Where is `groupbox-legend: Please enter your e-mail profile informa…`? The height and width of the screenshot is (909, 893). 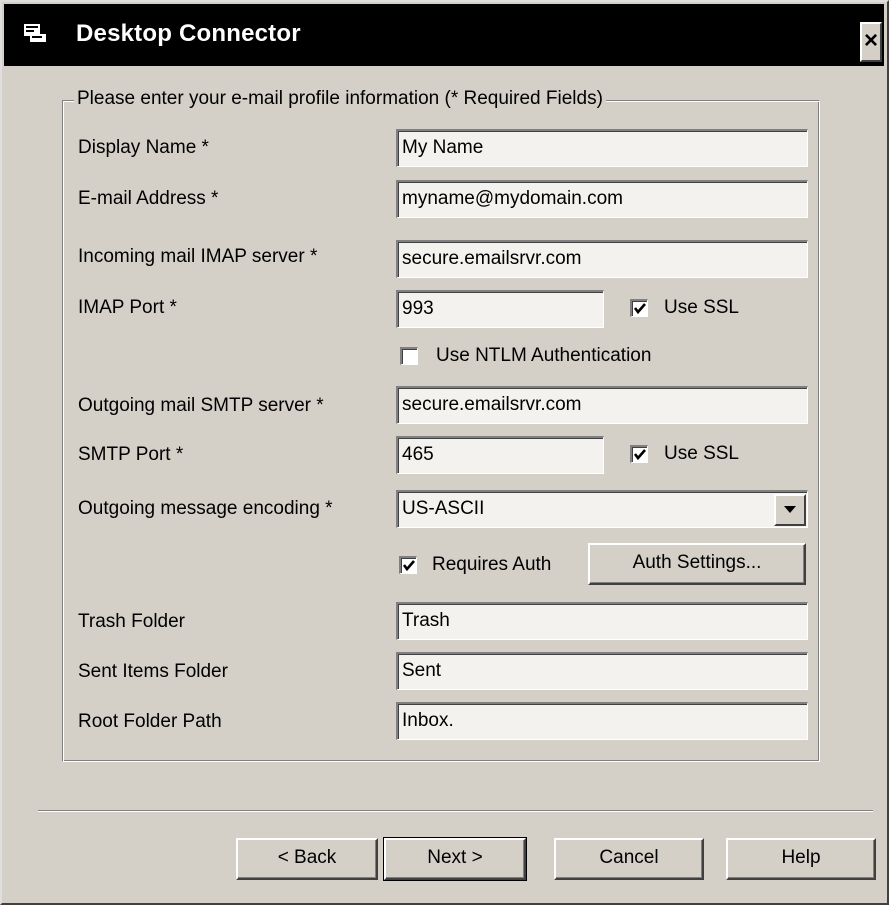 groupbox-legend: Please enter your e-mail profile informa… is located at coordinates (340, 99).